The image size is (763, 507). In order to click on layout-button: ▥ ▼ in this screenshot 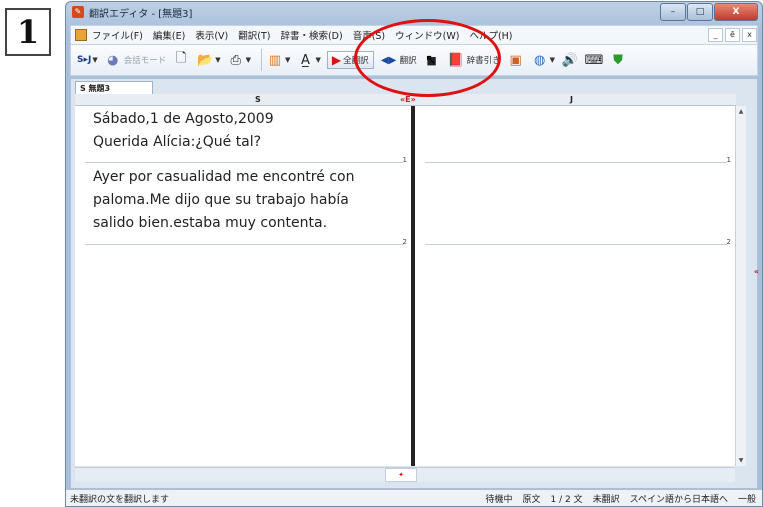, I will do `click(278, 60)`.